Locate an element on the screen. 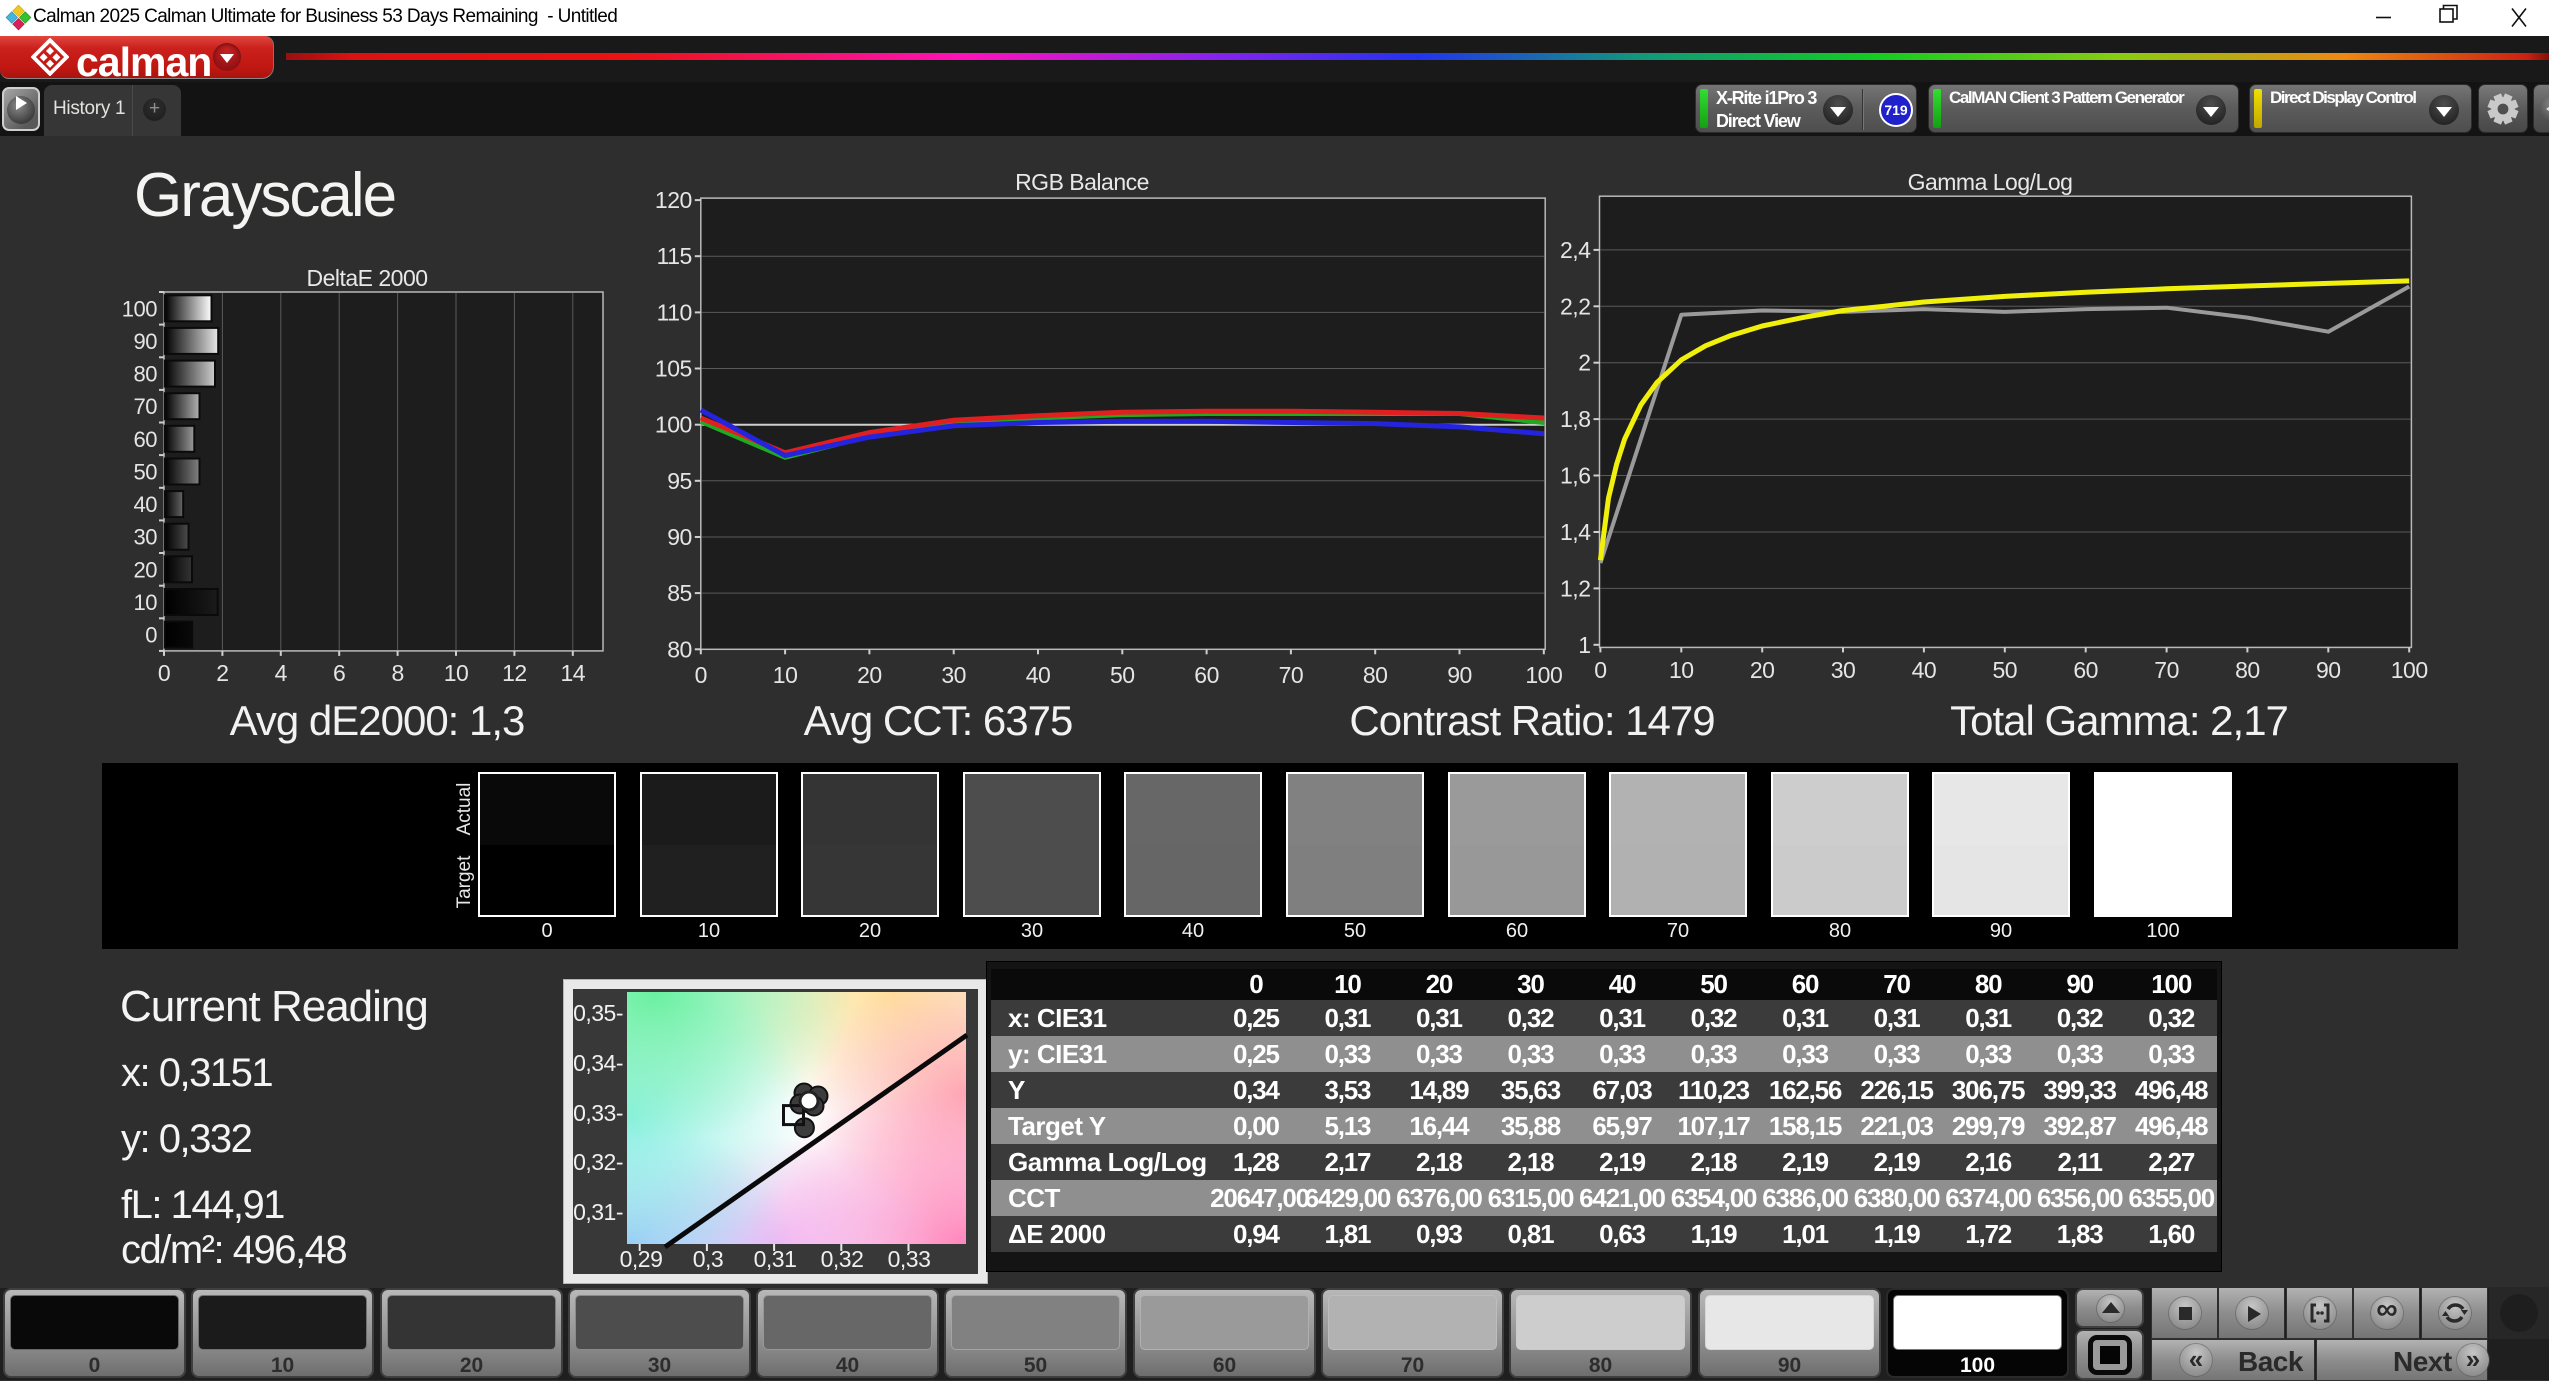  svg-text: 95 is located at coordinates (679, 481).